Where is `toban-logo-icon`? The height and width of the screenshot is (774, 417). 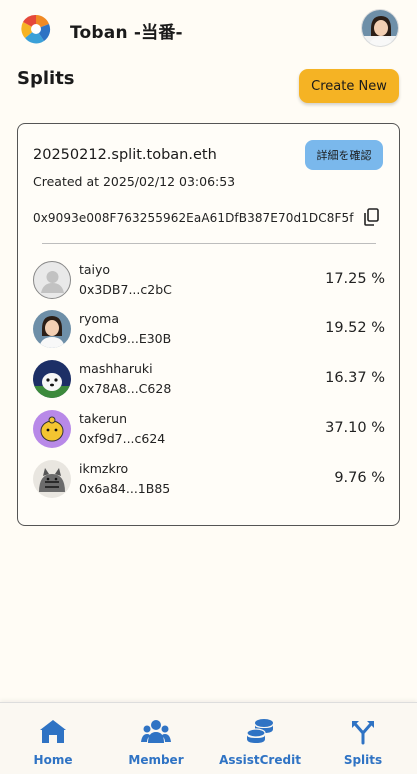 toban-logo-icon is located at coordinates (36, 29).